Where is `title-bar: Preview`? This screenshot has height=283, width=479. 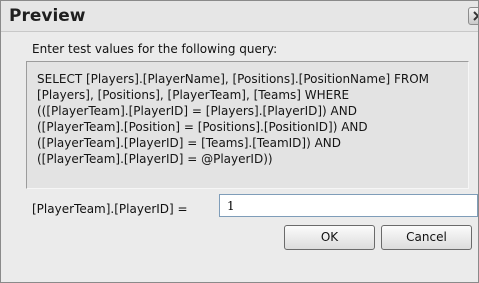 title-bar: Preview is located at coordinates (239, 16).